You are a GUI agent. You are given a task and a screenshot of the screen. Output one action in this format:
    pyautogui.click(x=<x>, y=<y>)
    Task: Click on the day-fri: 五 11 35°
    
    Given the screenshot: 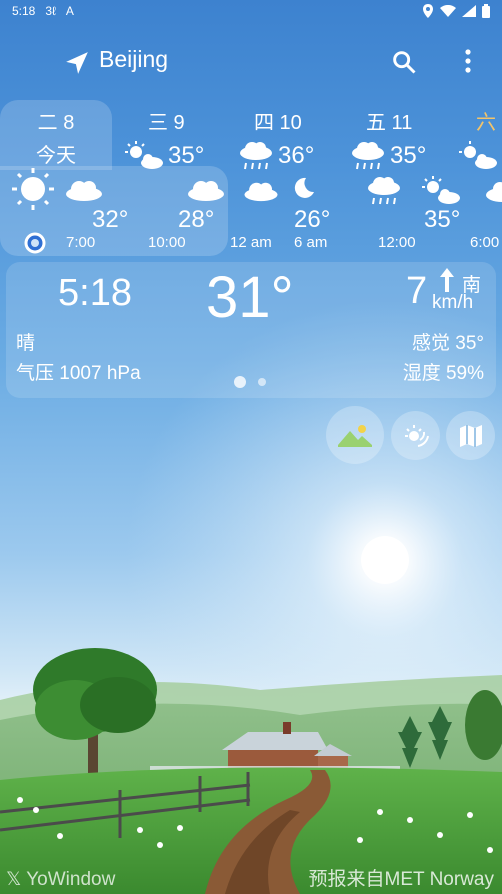 What is the action you would take?
    pyautogui.click(x=388, y=138)
    